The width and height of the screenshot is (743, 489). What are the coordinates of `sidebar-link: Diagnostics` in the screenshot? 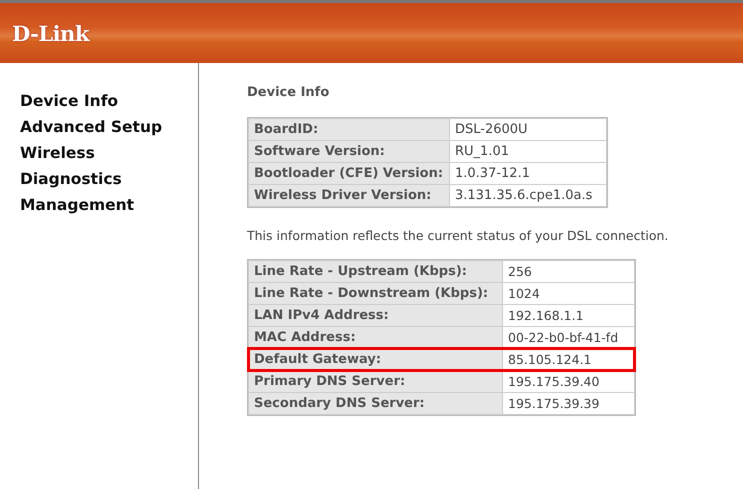 It's located at (109, 179).